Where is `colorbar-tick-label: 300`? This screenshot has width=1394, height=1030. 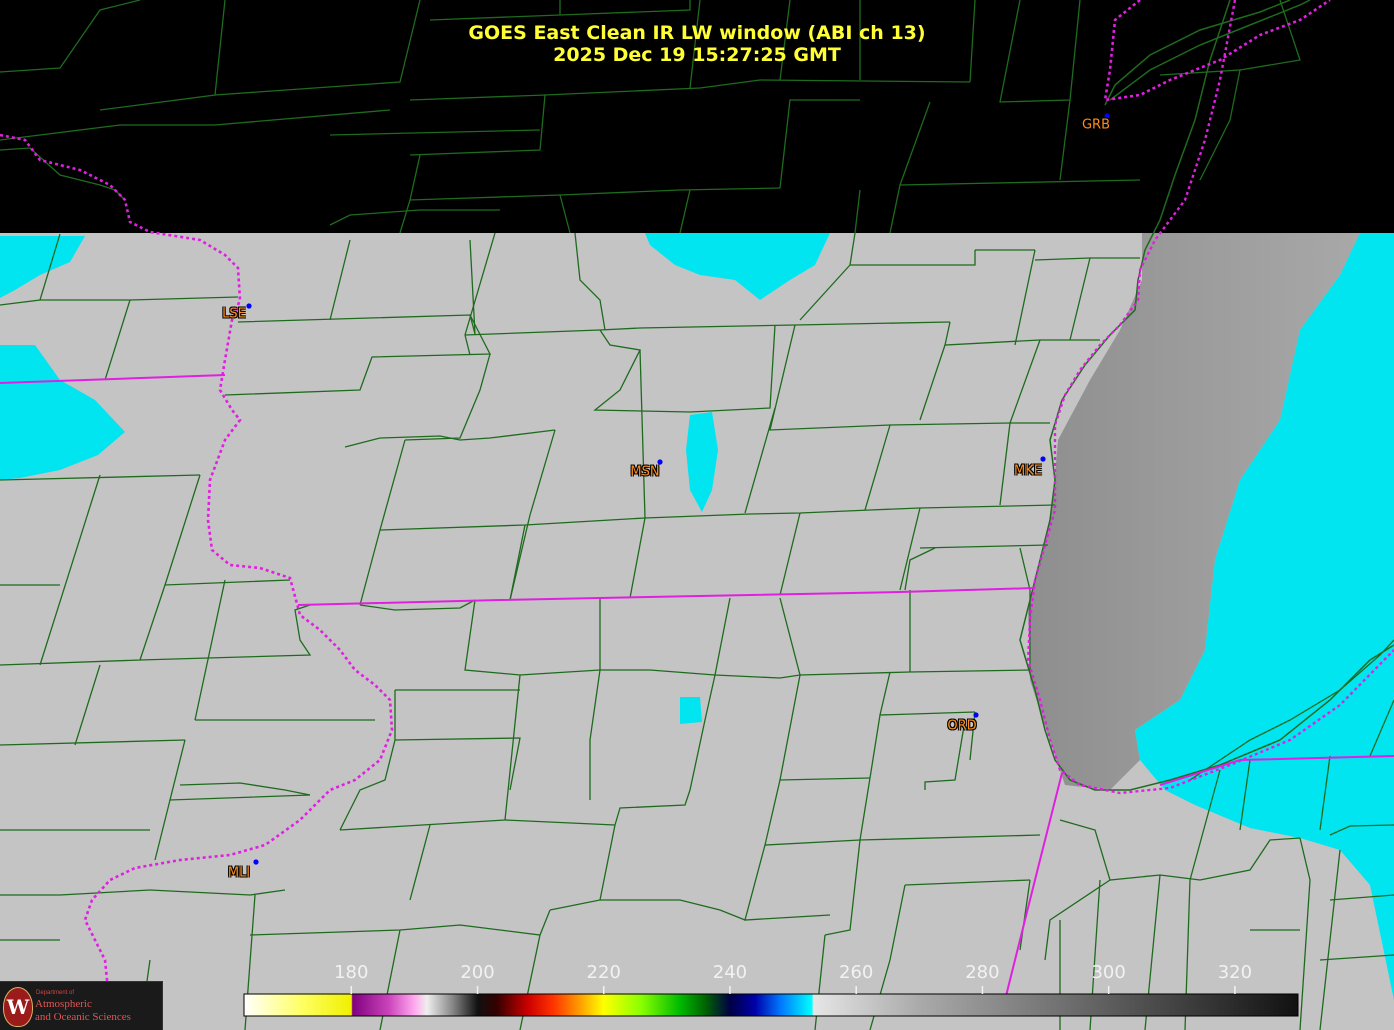
colorbar-tick-label: 300 is located at coordinates (1108, 972).